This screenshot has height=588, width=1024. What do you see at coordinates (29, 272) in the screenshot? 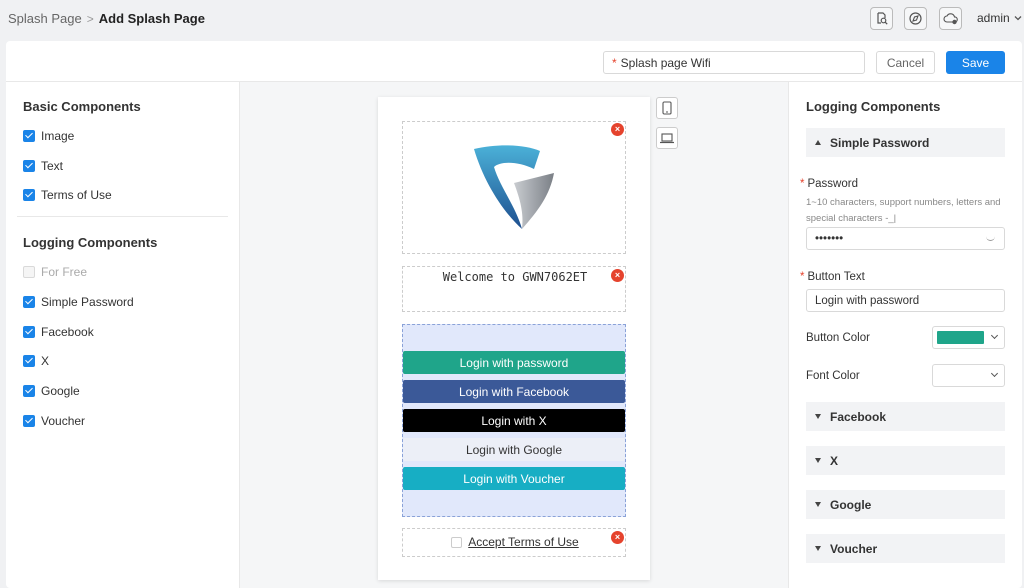
I see `checkbox-unchecked-icon` at bounding box center [29, 272].